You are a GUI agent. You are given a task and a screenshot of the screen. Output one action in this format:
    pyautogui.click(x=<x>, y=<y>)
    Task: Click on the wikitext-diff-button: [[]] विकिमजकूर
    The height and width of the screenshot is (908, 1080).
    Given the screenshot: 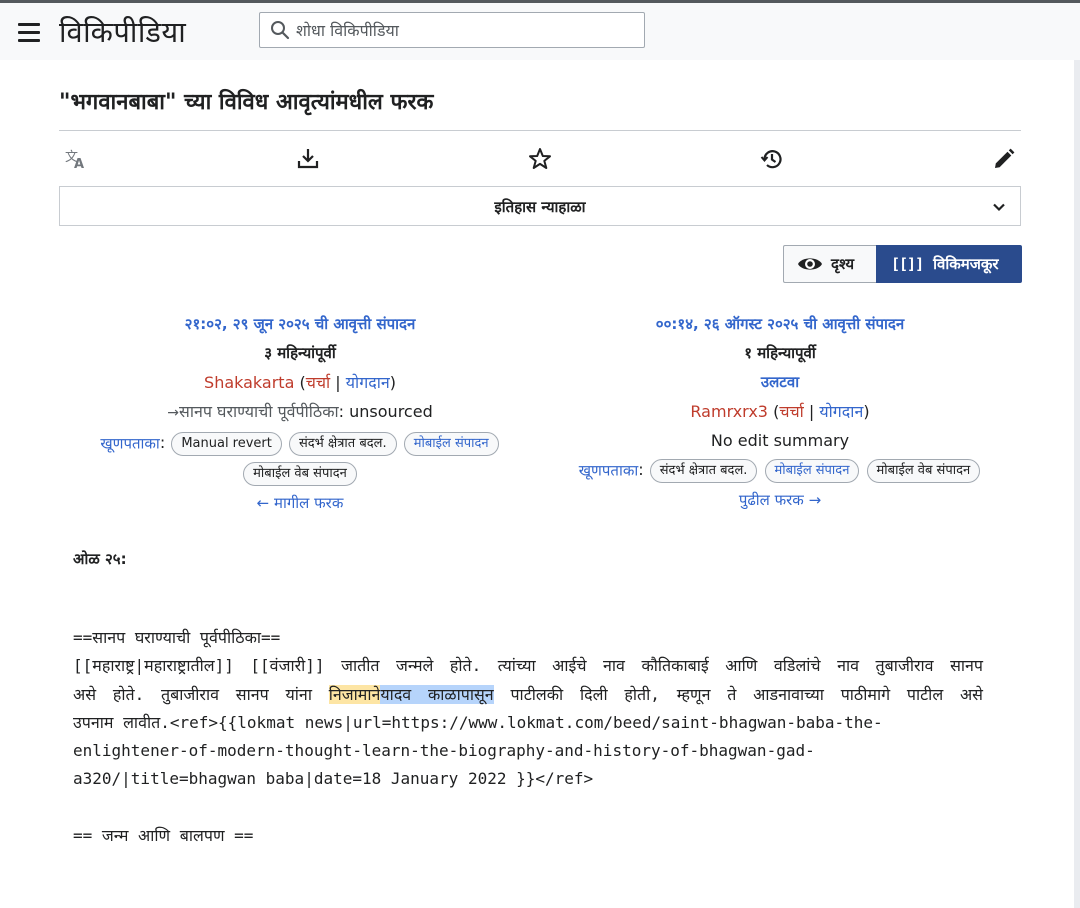 What is the action you would take?
    pyautogui.click(x=949, y=264)
    